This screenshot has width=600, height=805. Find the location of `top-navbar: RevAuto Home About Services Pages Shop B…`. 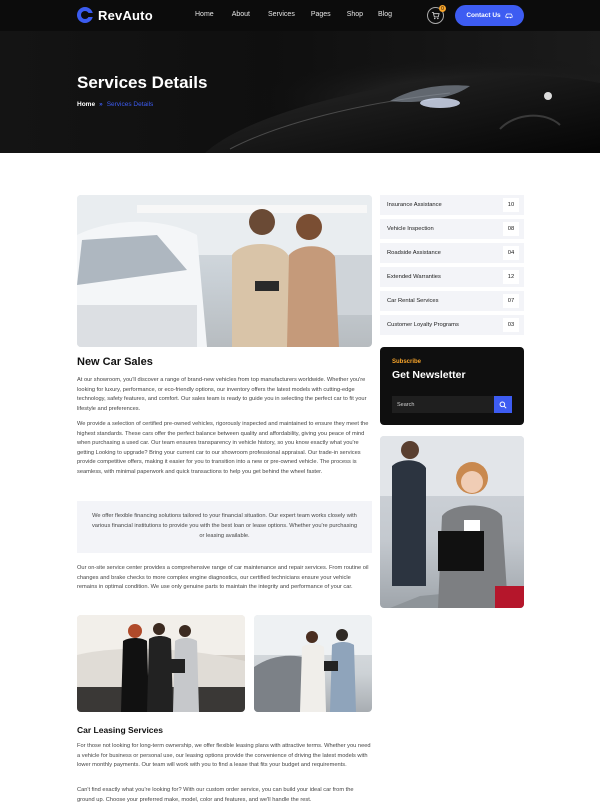

top-navbar: RevAuto Home About Services Pages Shop B… is located at coordinates (300, 15).